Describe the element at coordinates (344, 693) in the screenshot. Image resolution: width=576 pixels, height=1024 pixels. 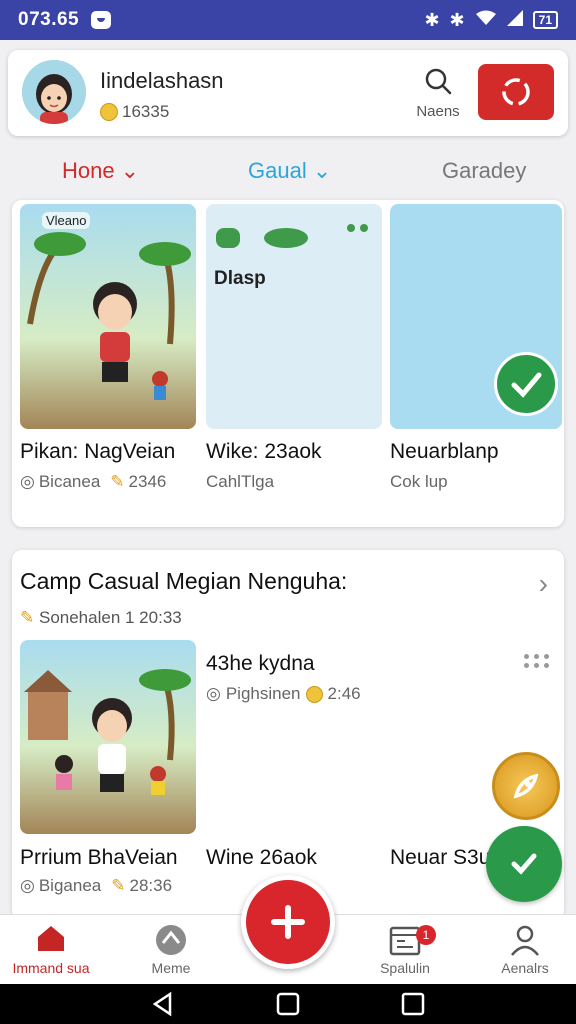
I see `post-time: 2:46` at that location.